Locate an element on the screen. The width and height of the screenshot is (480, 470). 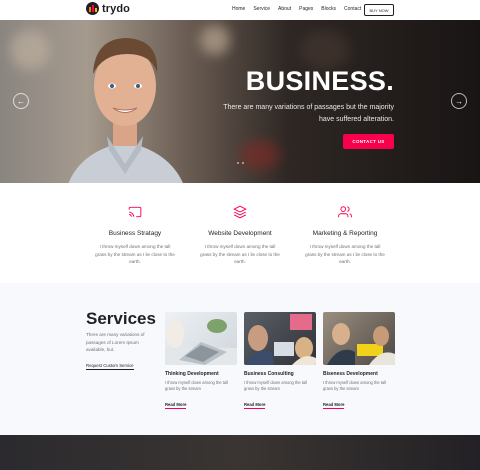
cast-icon is located at coordinates (135, 212).